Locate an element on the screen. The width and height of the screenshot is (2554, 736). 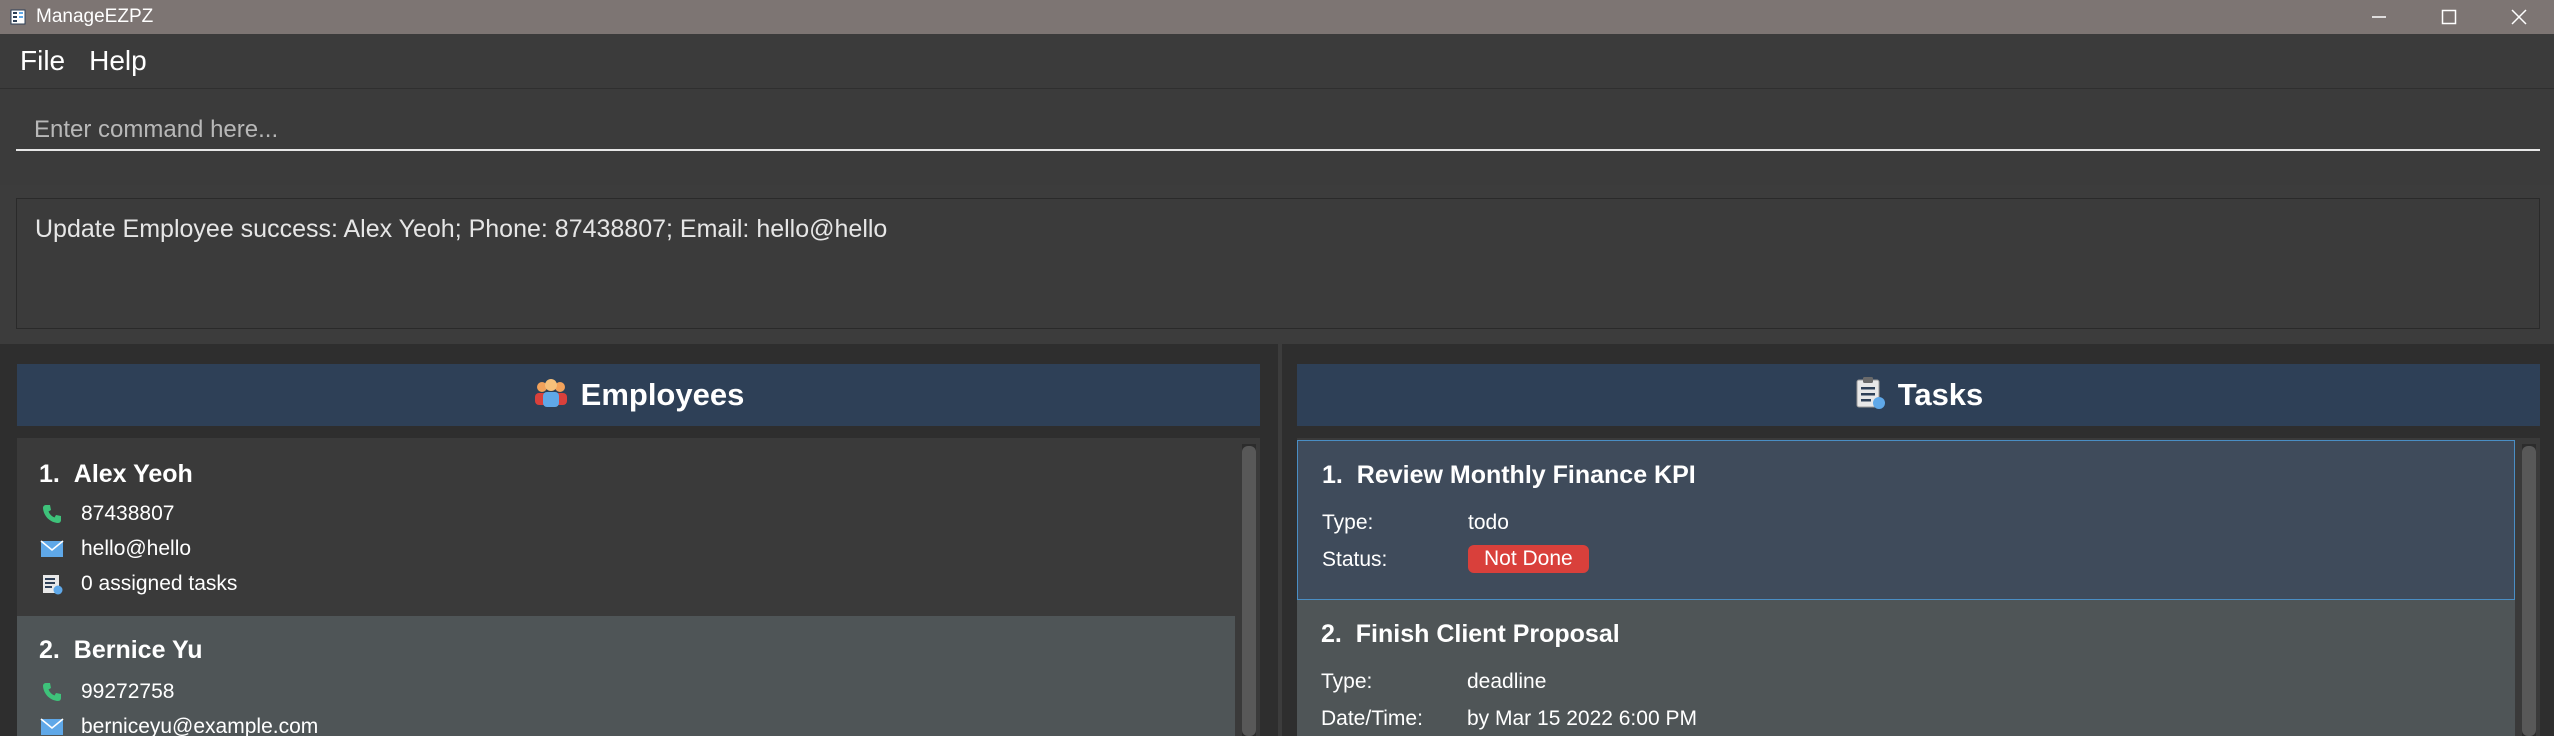
employee-name: 2. Bernice Yu is located at coordinates (121, 650).